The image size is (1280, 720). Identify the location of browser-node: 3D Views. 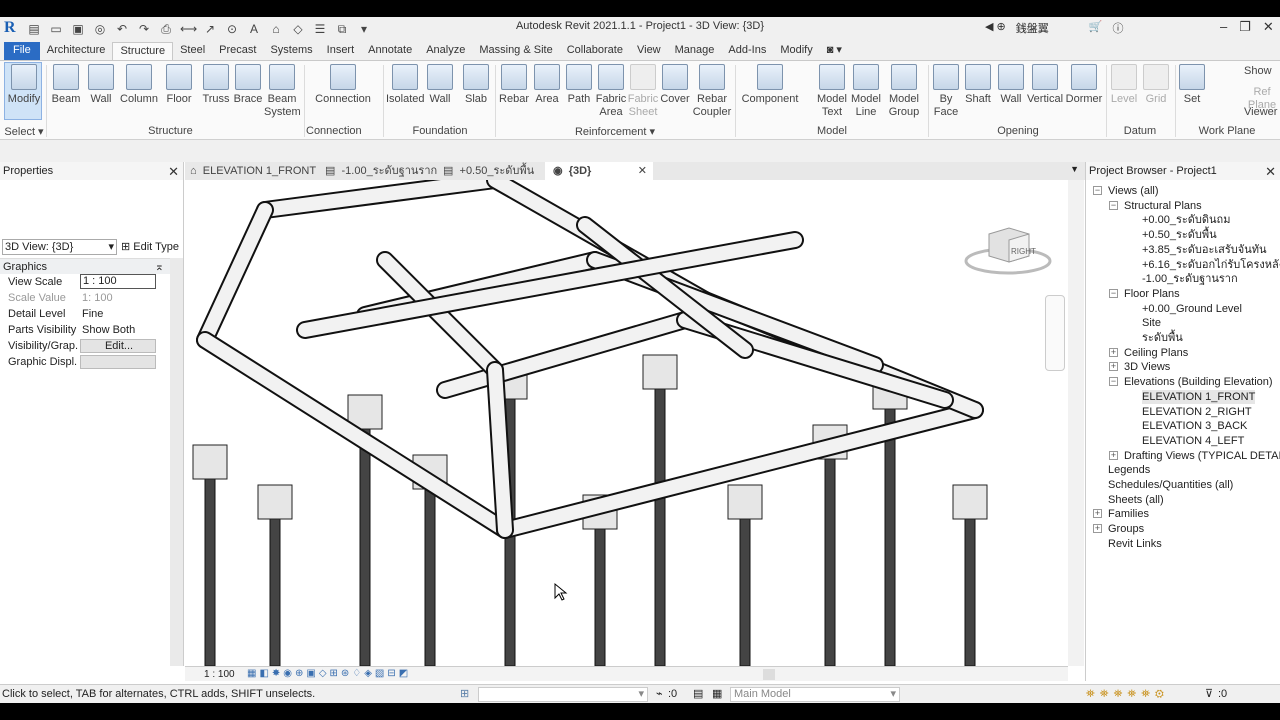
(1147, 367).